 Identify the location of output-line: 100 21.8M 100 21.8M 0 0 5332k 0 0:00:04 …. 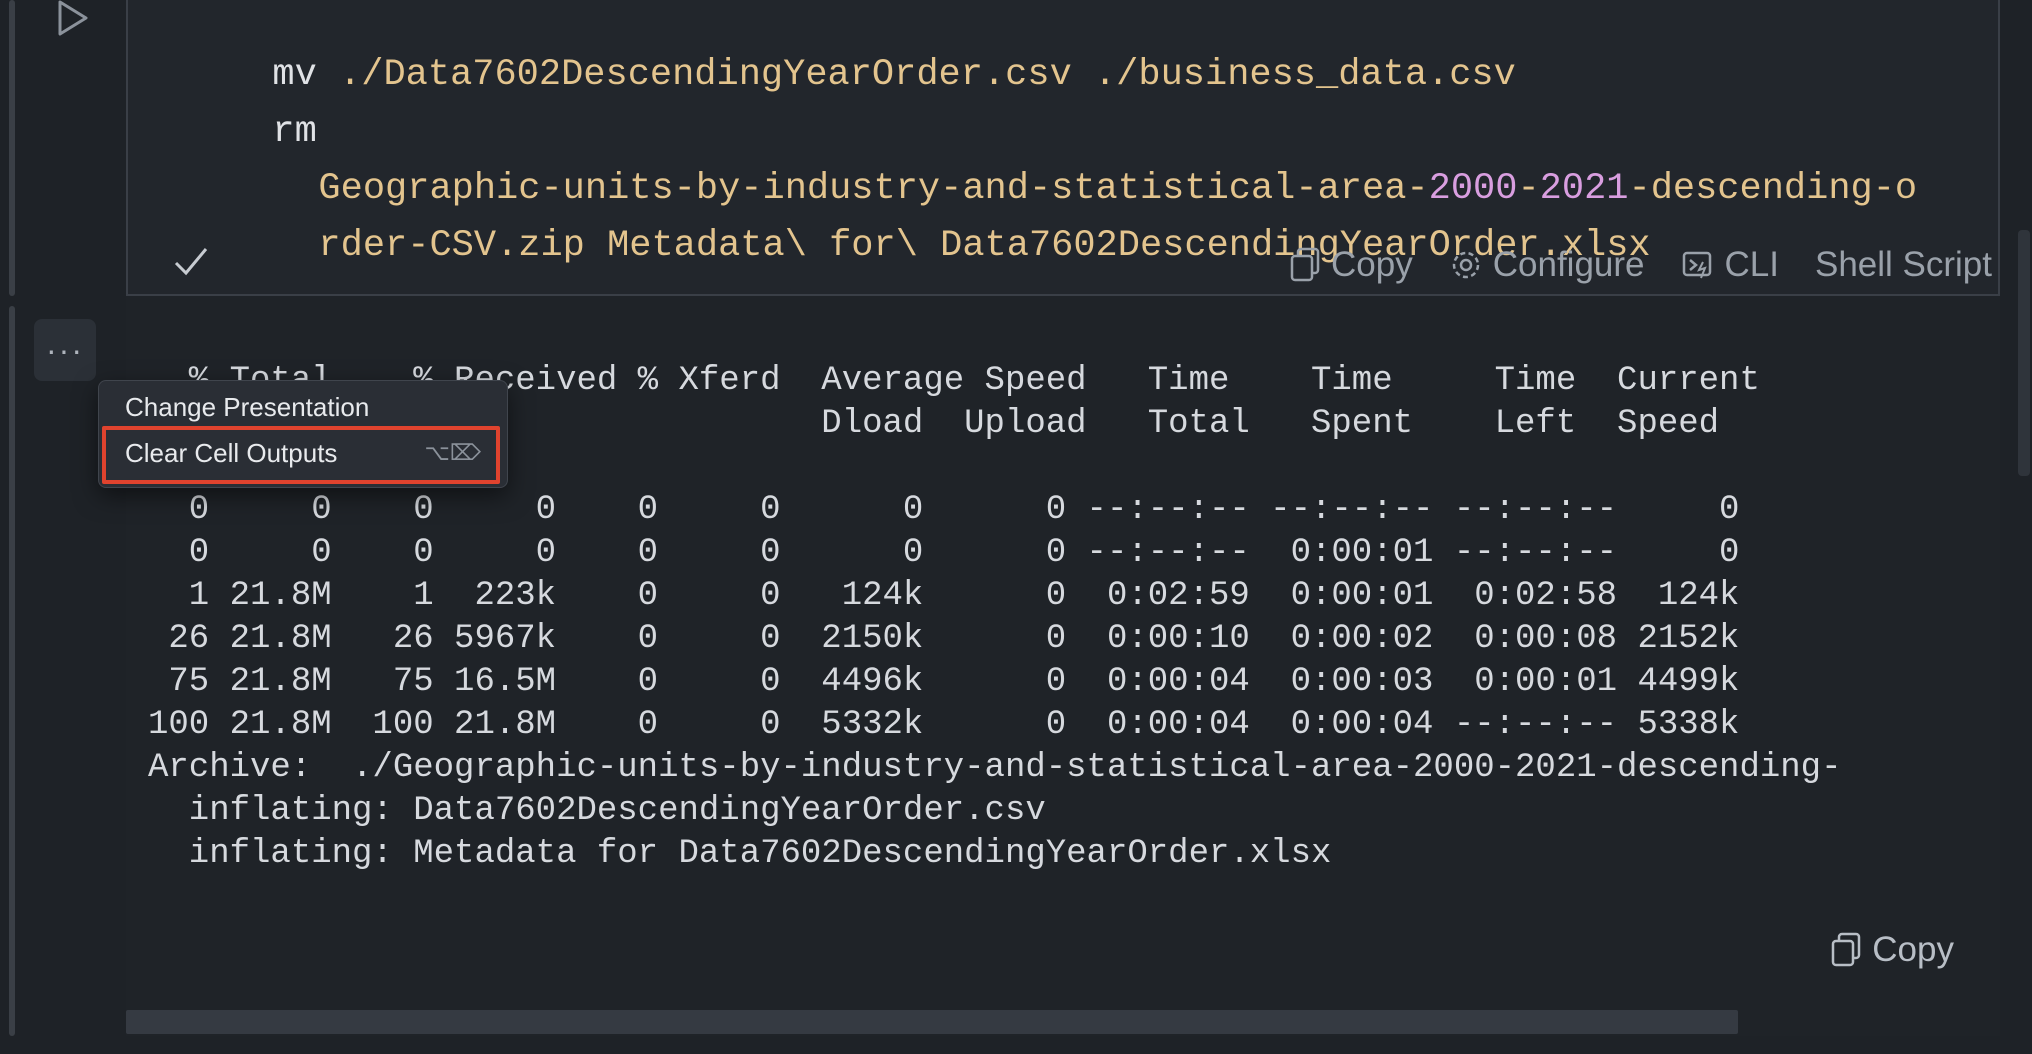
(944, 725).